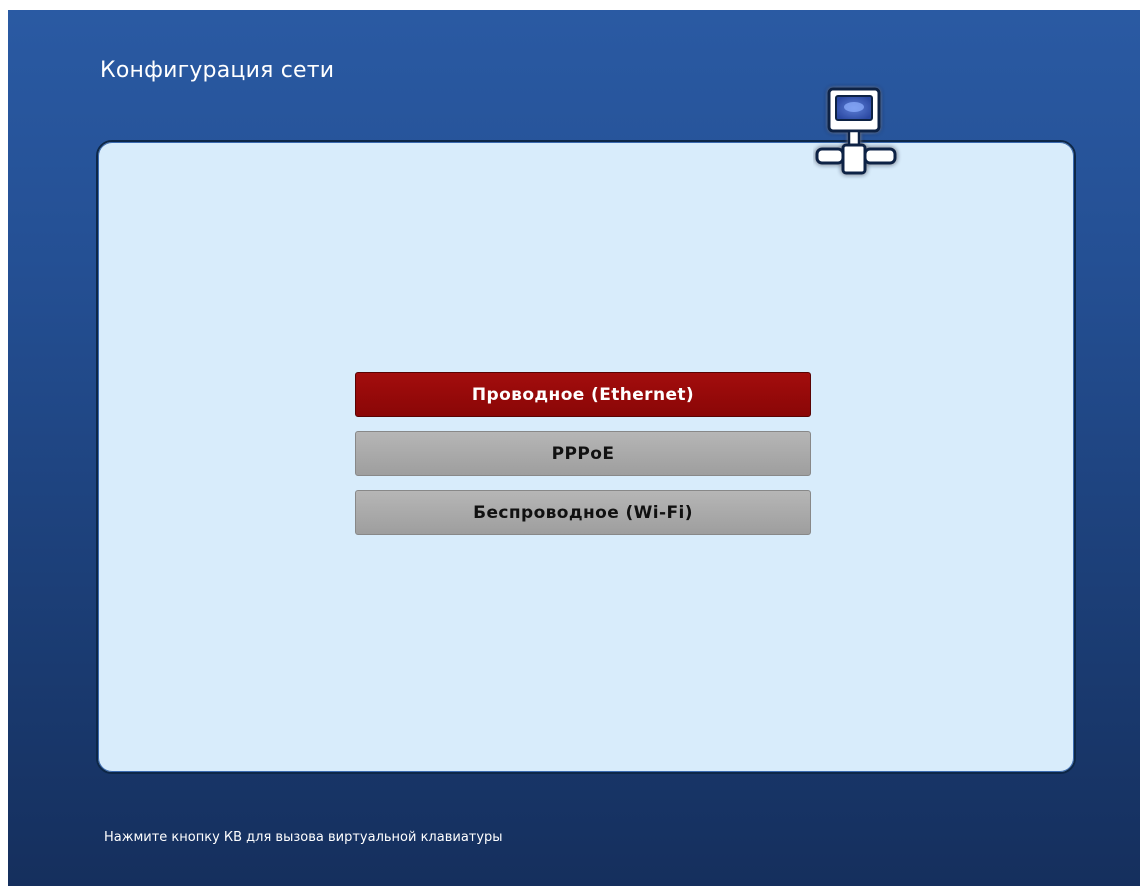 Image resolution: width=1146 pixels, height=886 pixels. What do you see at coordinates (583, 512) in the screenshot?
I see `menu-item-wifi: Беспроводное (Wi-Fi)` at bounding box center [583, 512].